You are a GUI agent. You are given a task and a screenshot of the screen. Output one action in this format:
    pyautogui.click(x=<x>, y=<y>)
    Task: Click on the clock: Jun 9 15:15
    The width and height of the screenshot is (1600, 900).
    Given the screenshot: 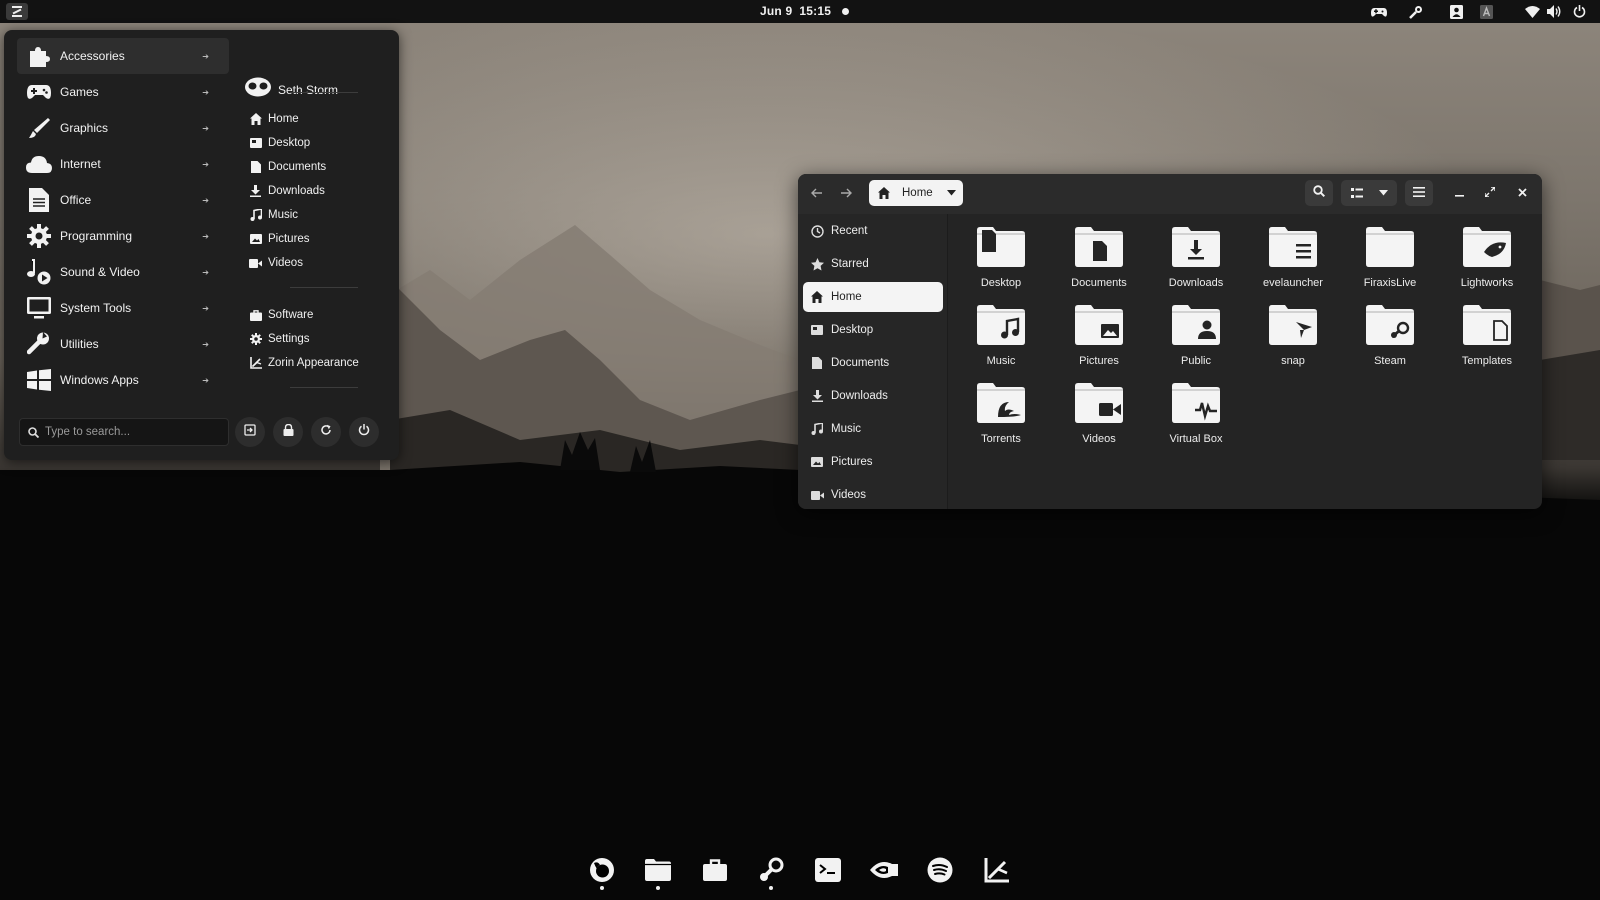 What is the action you would take?
    pyautogui.click(x=795, y=11)
    